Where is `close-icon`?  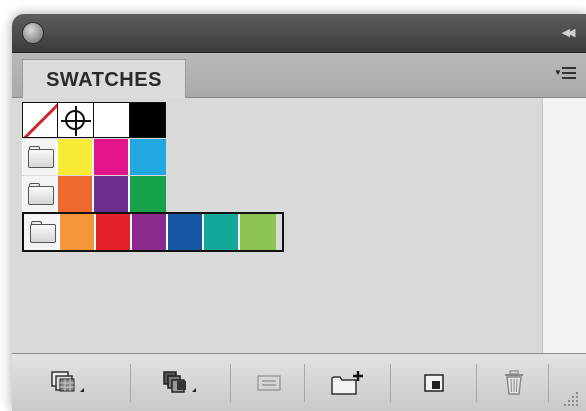 close-icon is located at coordinates (33, 33).